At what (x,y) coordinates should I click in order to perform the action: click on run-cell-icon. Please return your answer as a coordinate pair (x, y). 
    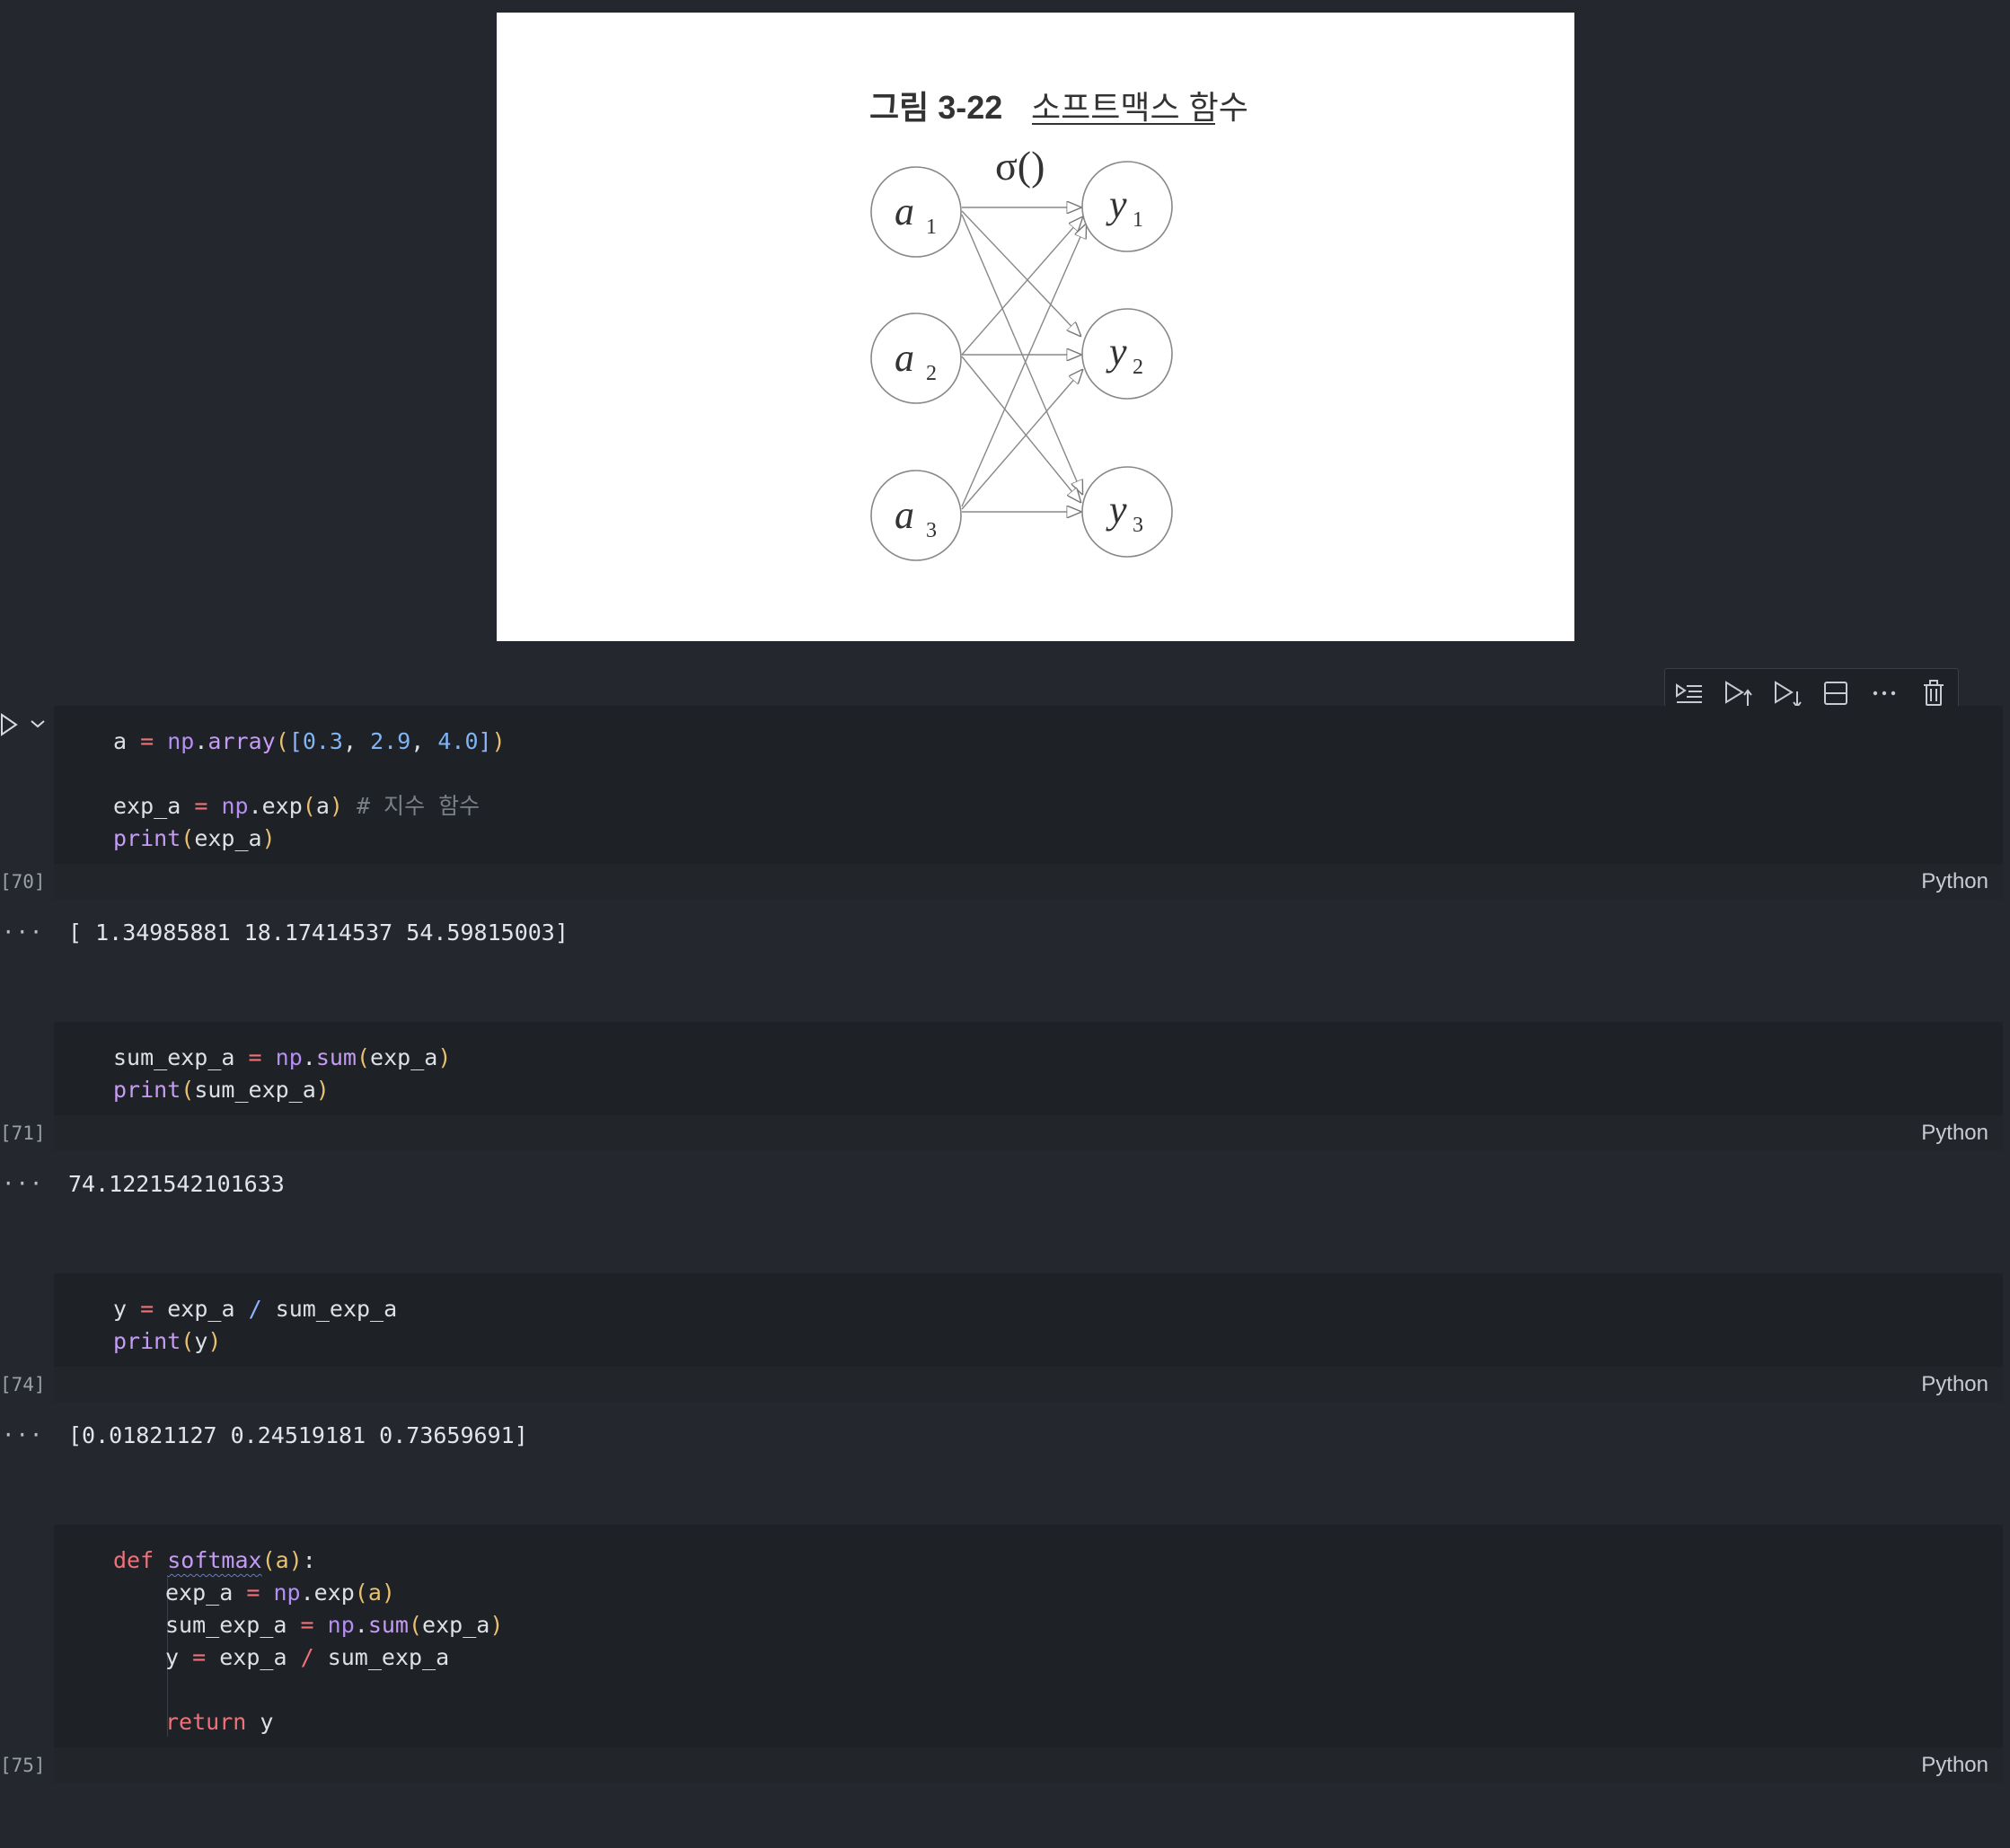
    Looking at the image, I should click on (10, 724).